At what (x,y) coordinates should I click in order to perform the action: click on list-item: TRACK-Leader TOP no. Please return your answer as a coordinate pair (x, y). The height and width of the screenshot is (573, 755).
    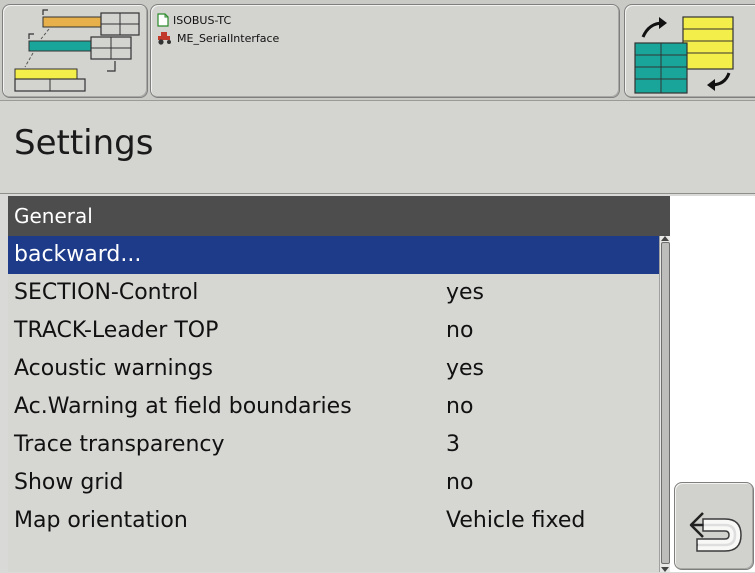
    Looking at the image, I should click on (339, 331).